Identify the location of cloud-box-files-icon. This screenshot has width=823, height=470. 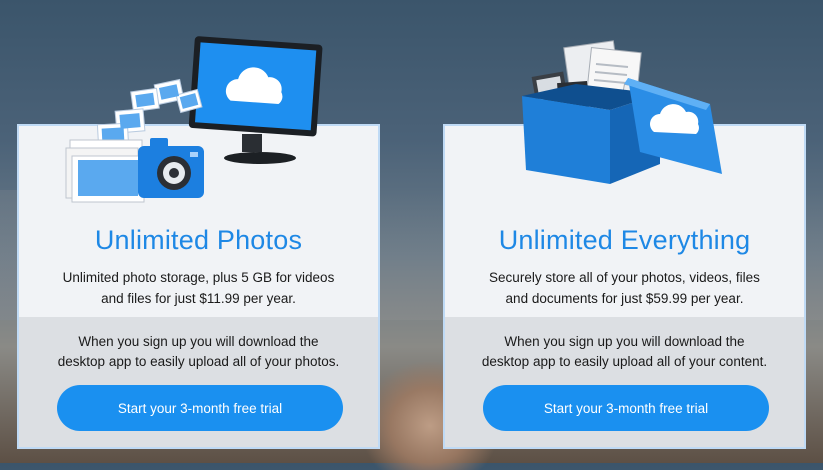
(622, 112).